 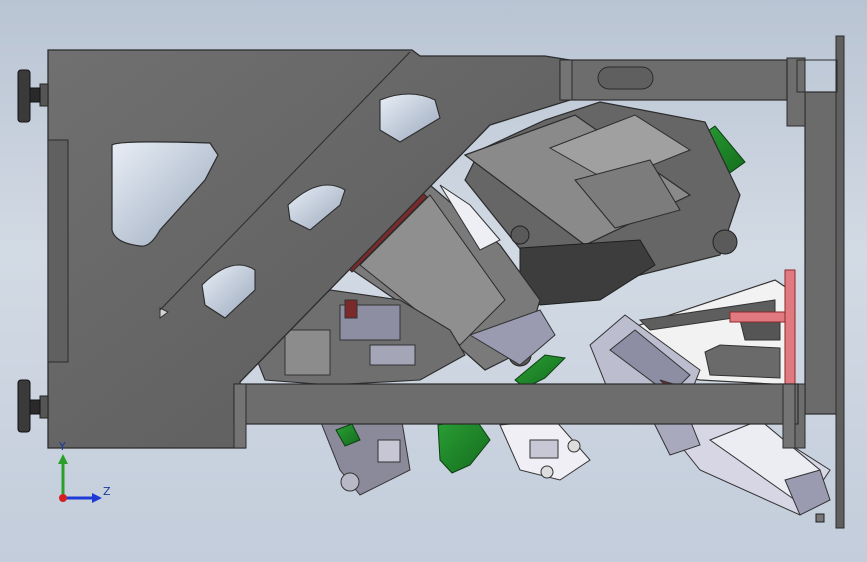 What do you see at coordinates (673, 80) in the screenshot?
I see `top-horizontal-tube` at bounding box center [673, 80].